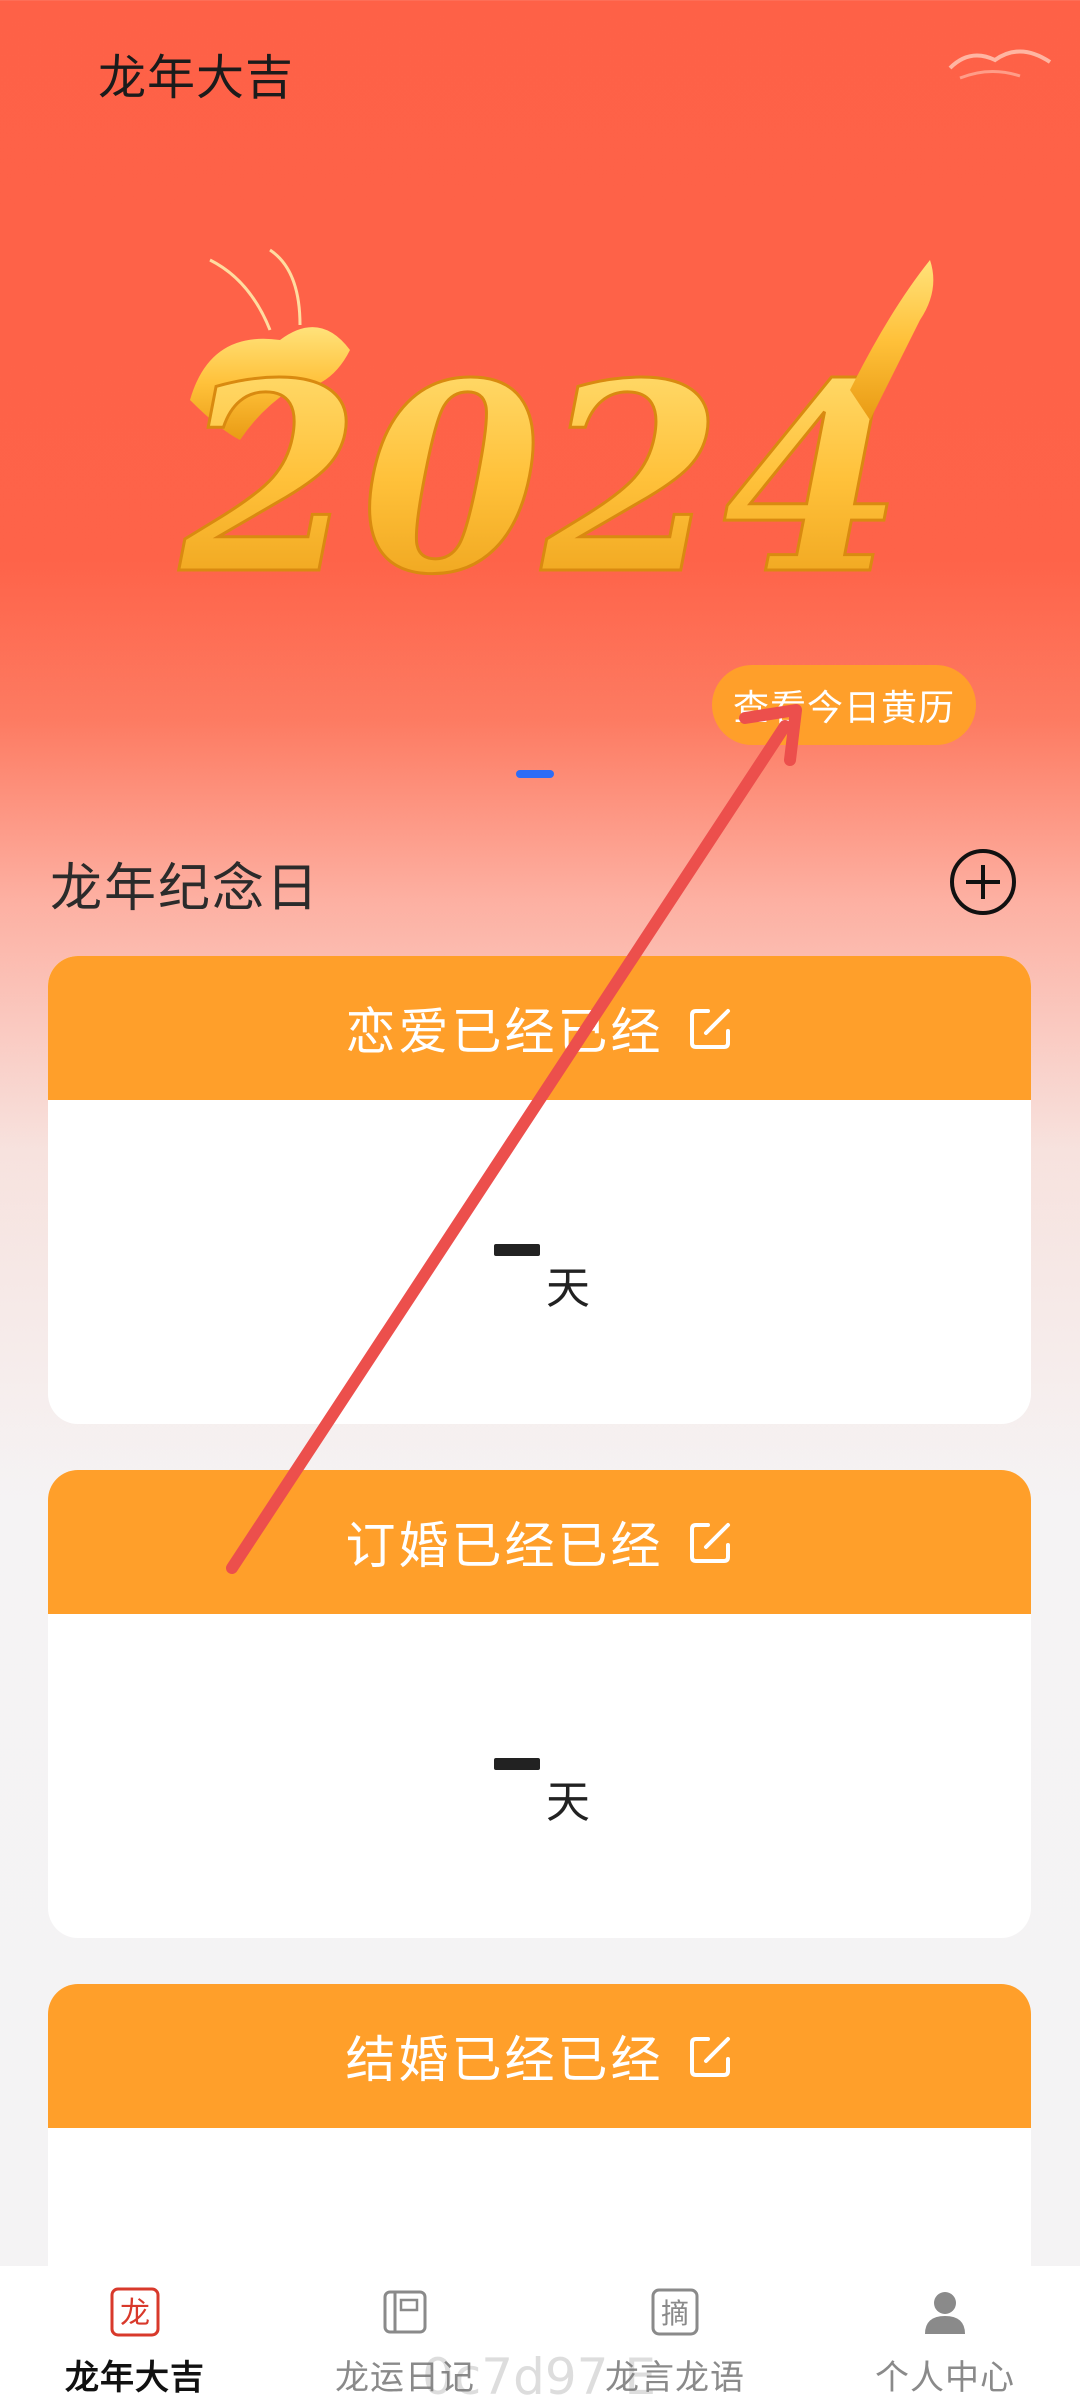 The height and width of the screenshot is (2408, 1080). Describe the element at coordinates (983, 882) in the screenshot. I see `add-anniversary-button` at that location.